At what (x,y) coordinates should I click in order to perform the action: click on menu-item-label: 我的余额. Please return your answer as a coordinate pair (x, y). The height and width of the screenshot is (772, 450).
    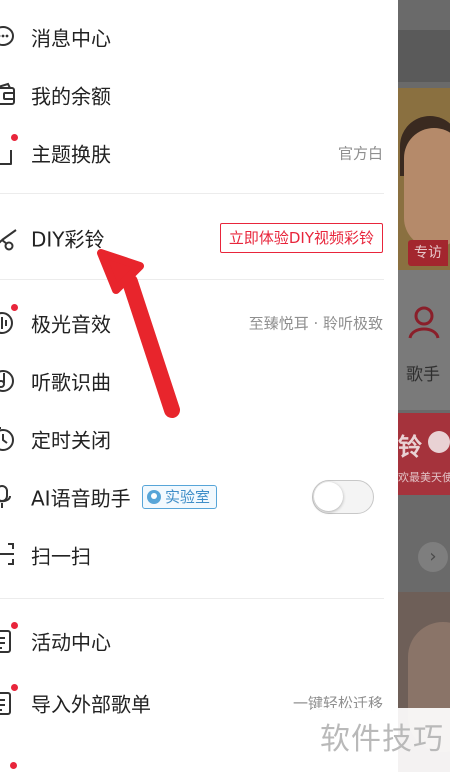
    Looking at the image, I should click on (71, 96).